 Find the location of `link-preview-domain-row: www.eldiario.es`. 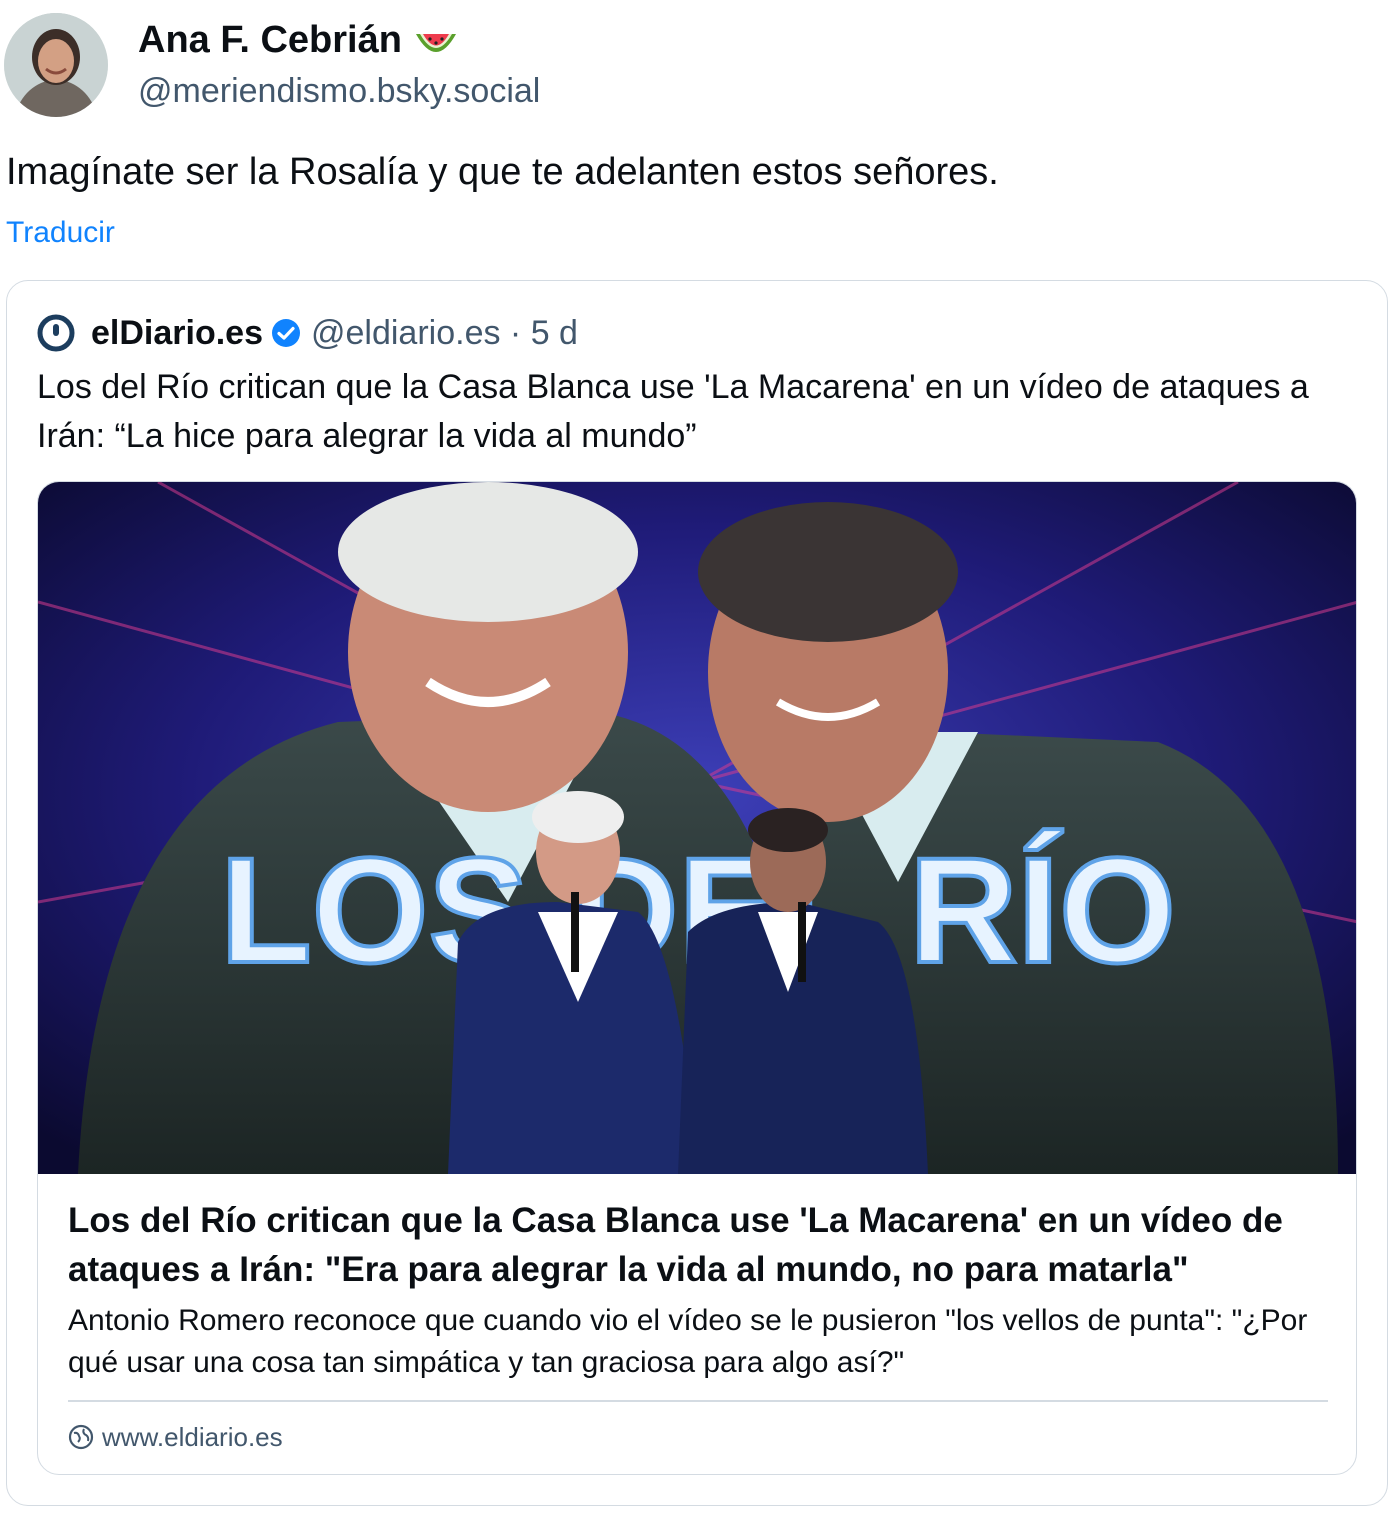

link-preview-domain-row: www.eldiario.es is located at coordinates (175, 1437).